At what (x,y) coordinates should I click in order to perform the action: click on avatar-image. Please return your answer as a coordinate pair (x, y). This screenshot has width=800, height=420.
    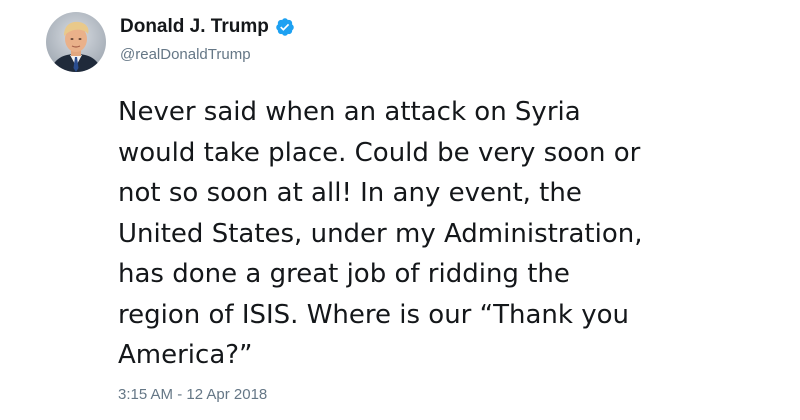
    Looking at the image, I should click on (76, 42).